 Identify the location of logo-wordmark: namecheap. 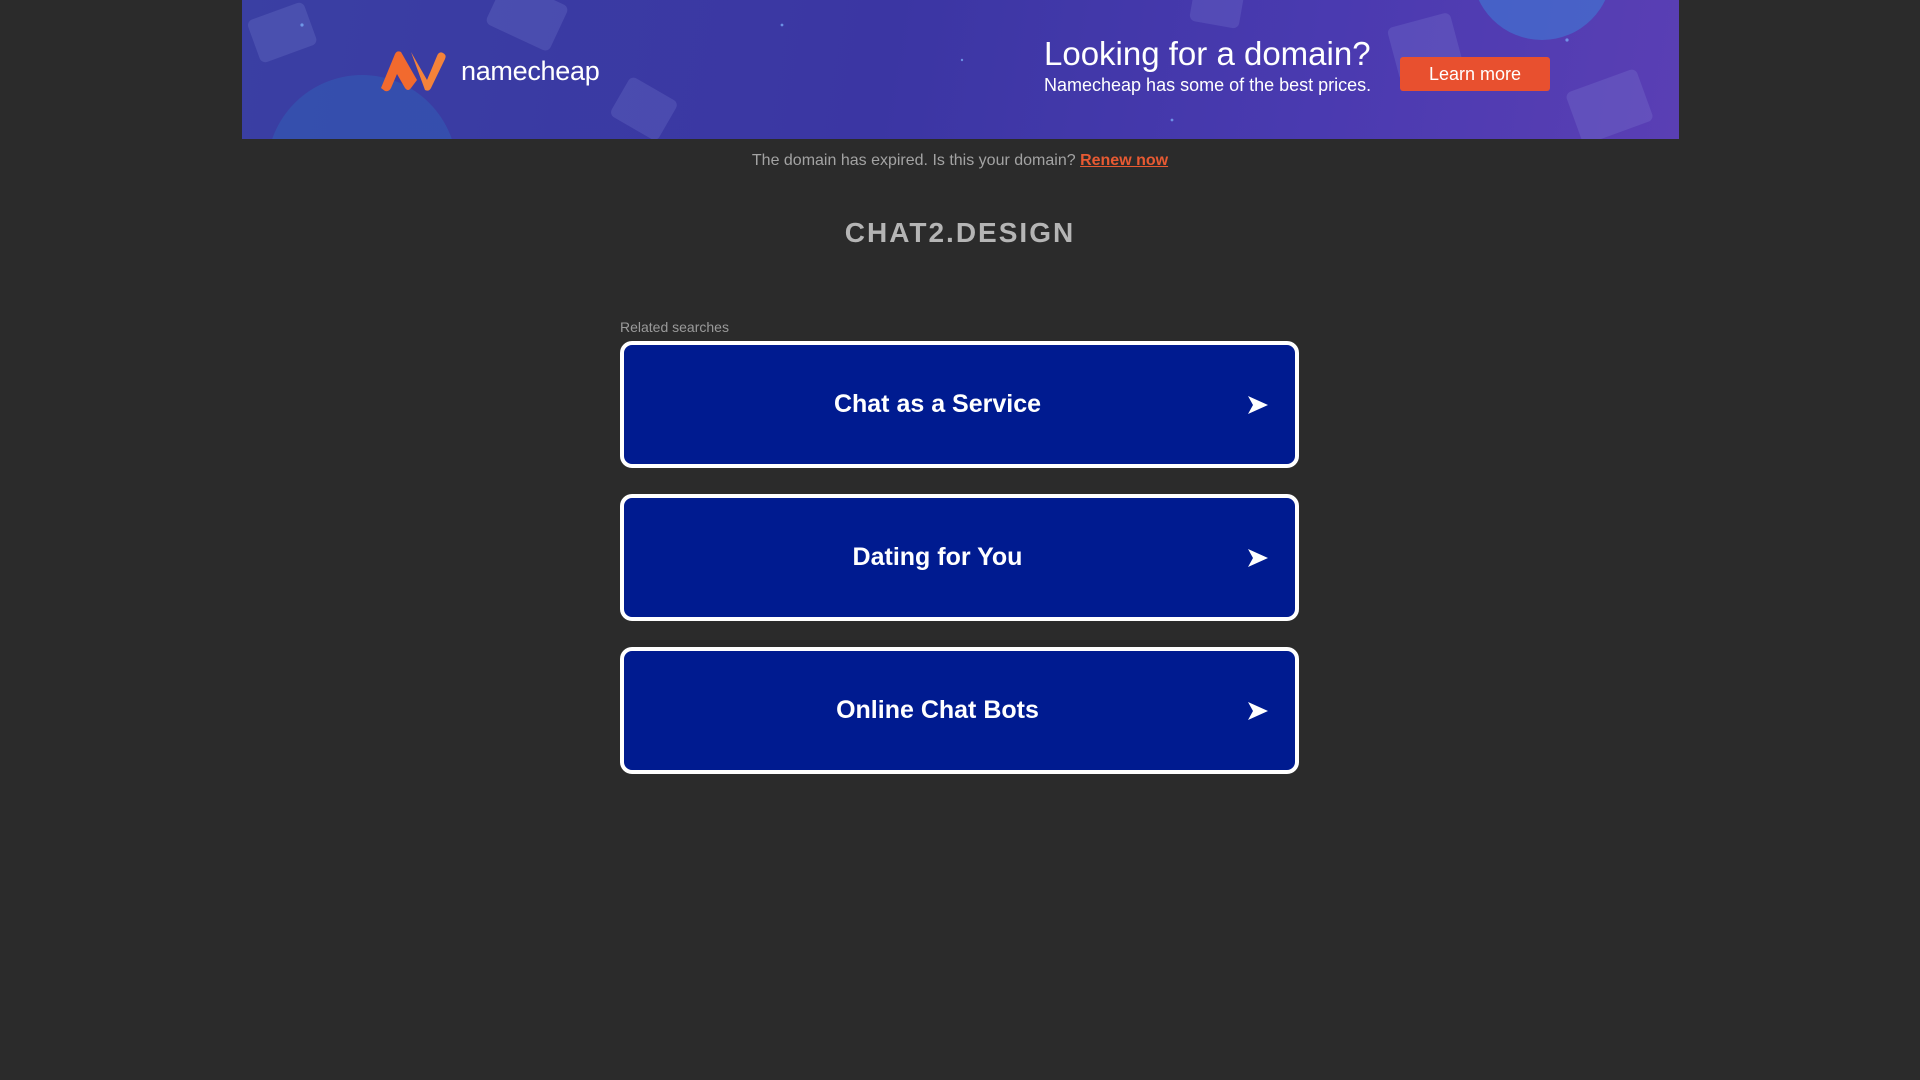
(530, 70).